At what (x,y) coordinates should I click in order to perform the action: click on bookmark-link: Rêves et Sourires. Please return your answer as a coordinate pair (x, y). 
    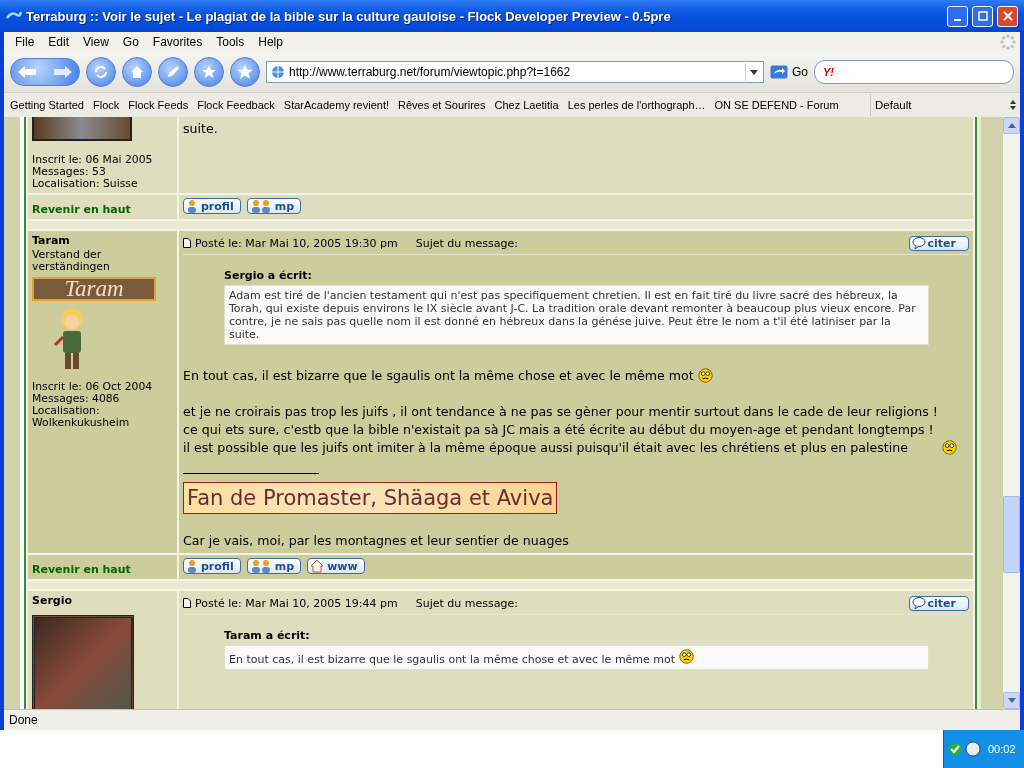
    Looking at the image, I should click on (442, 105).